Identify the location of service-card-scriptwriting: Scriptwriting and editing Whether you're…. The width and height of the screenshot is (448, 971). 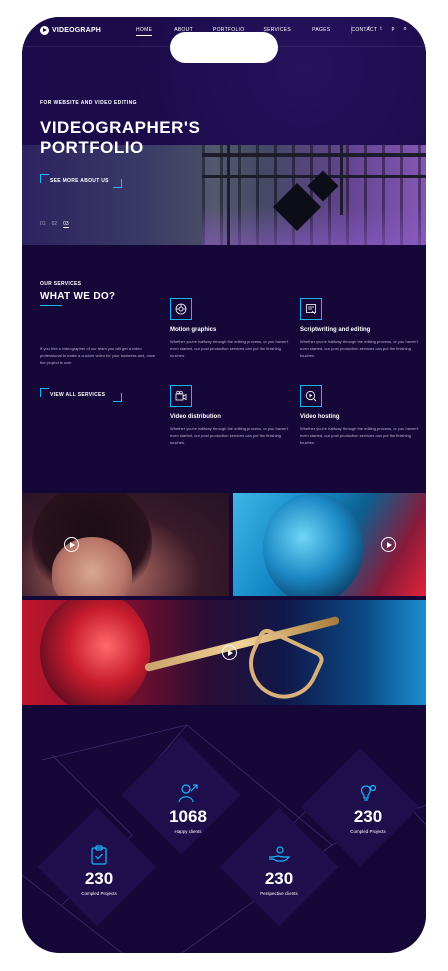
(361, 328).